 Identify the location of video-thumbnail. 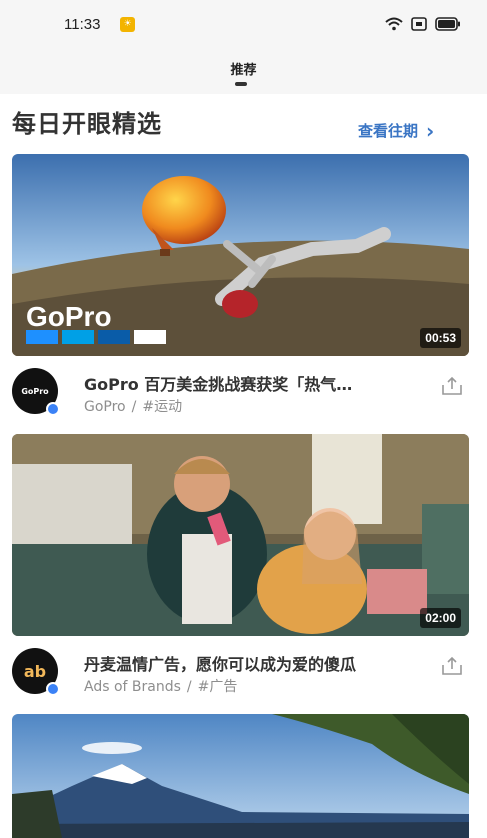
(240, 776).